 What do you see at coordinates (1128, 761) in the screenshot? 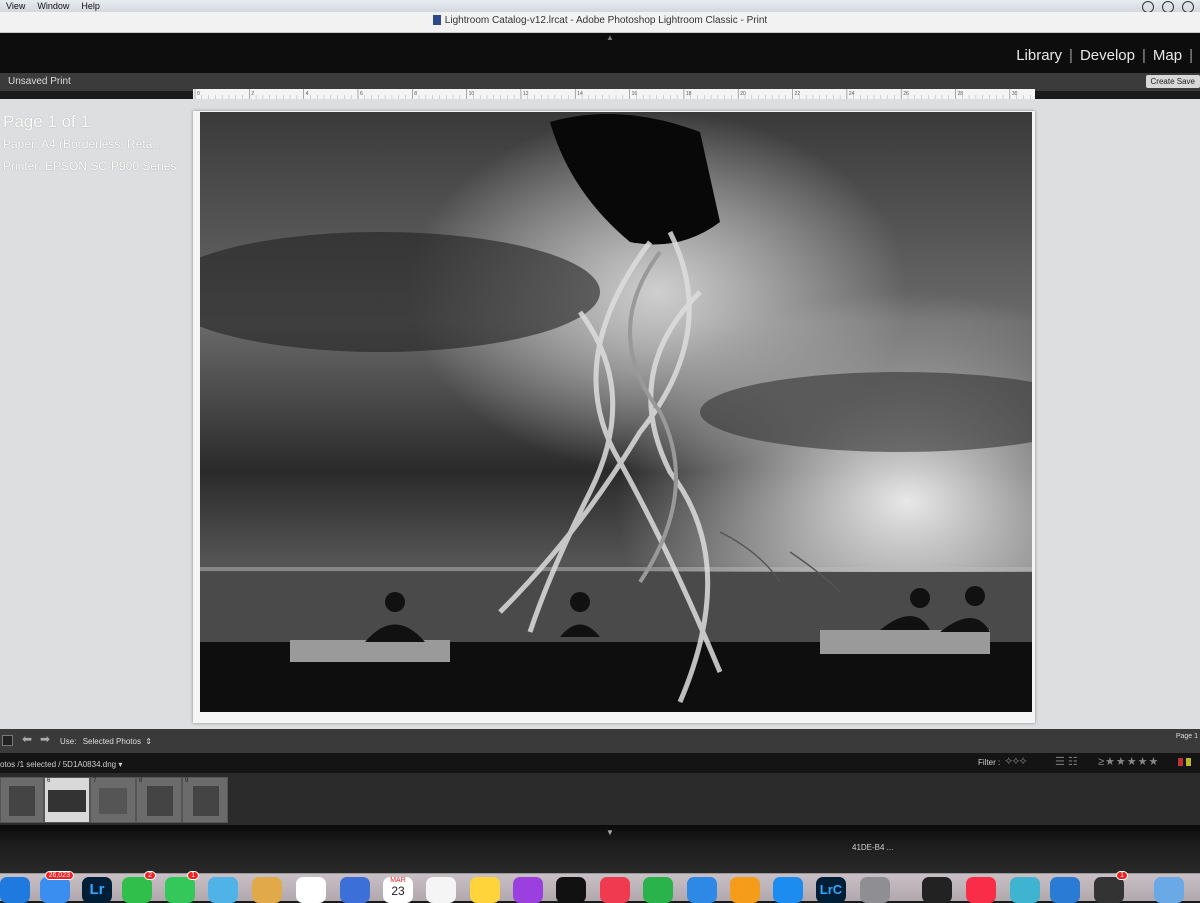
I see `star-filter: ≥★★★★★` at bounding box center [1128, 761].